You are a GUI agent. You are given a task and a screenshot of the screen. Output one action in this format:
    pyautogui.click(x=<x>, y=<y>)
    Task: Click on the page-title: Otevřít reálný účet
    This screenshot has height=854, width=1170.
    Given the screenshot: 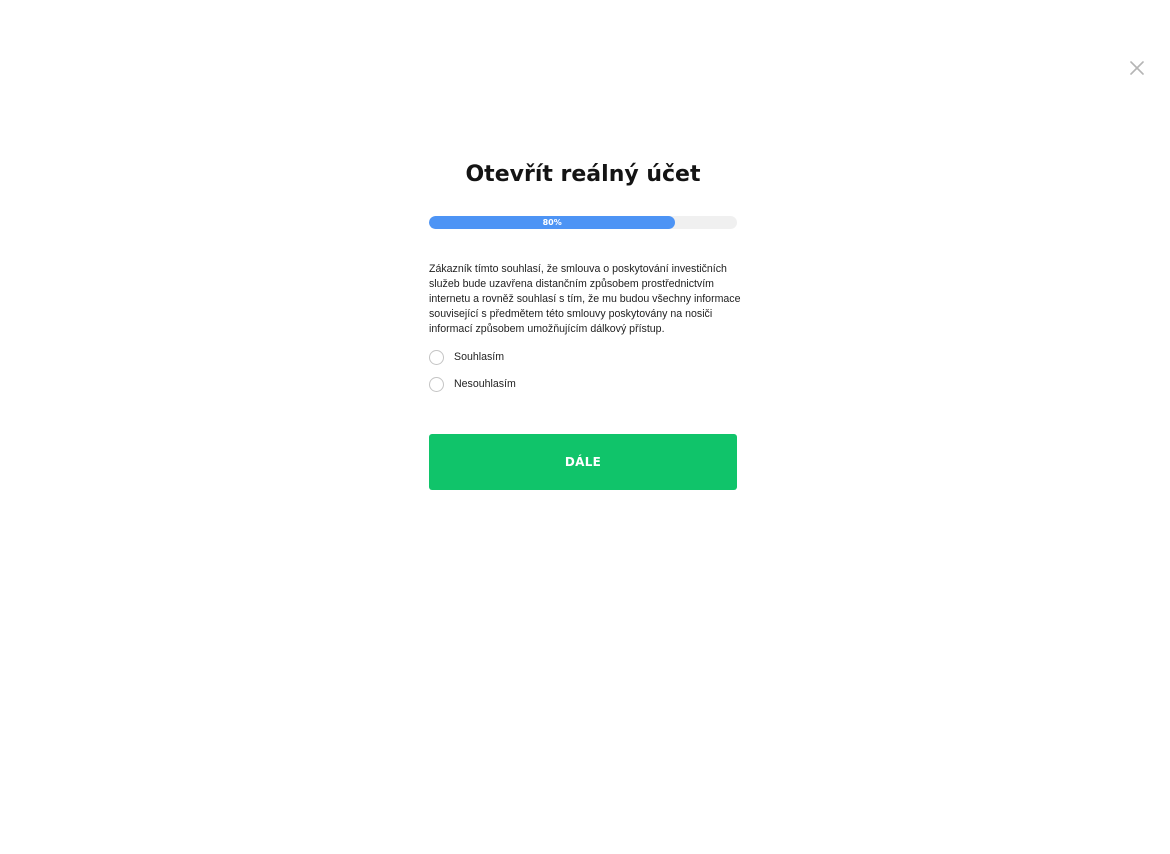 What is the action you would take?
    pyautogui.click(x=583, y=174)
    